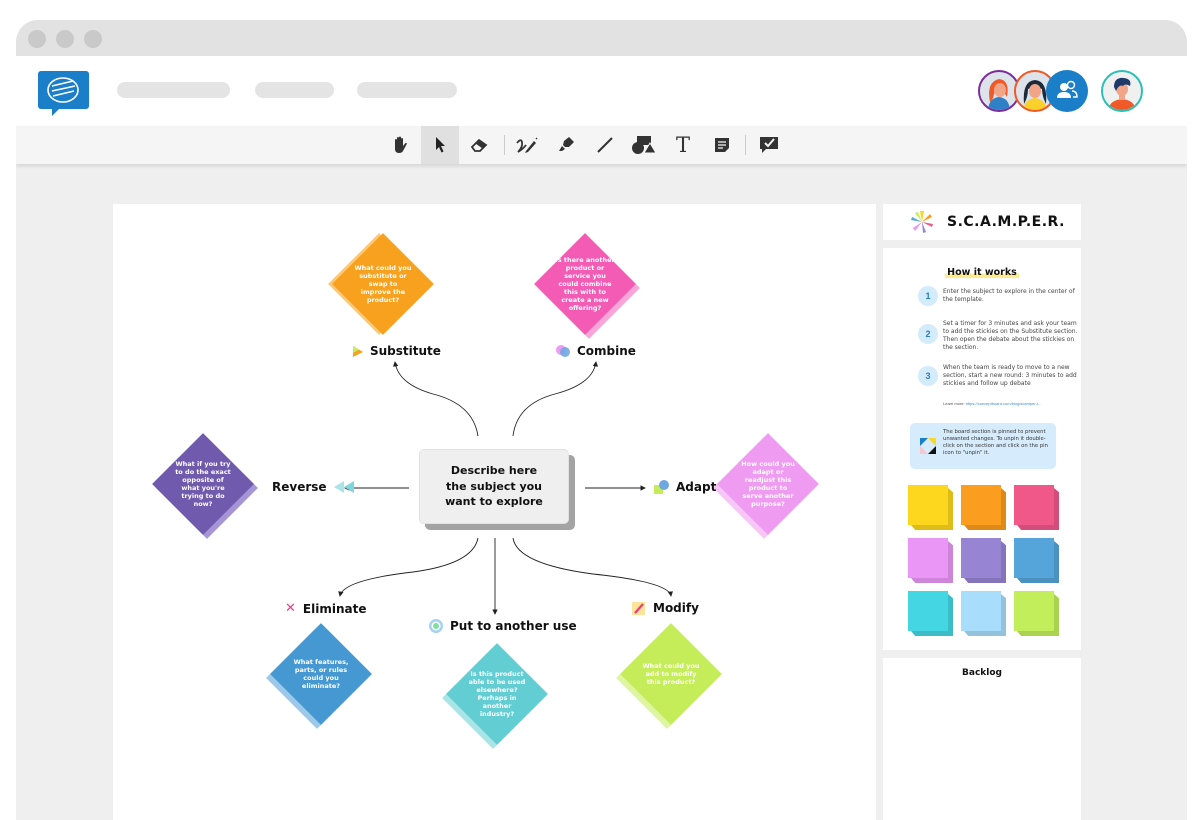  What do you see at coordinates (37, 39) in the screenshot?
I see `window-close-dot` at bounding box center [37, 39].